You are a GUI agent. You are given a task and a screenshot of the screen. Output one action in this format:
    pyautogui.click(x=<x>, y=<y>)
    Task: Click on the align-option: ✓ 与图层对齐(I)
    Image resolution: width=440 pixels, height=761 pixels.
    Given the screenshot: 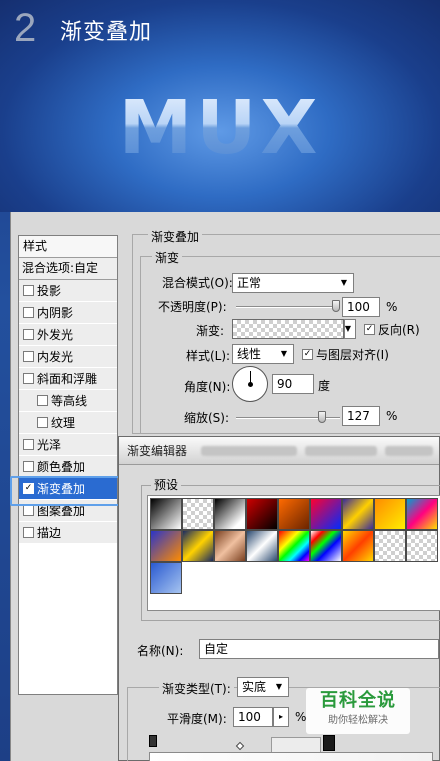 What is the action you would take?
    pyautogui.click(x=345, y=354)
    